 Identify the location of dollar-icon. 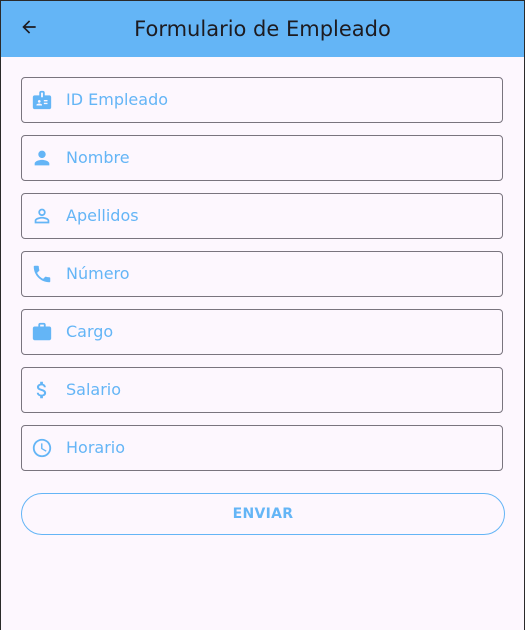
(42, 390).